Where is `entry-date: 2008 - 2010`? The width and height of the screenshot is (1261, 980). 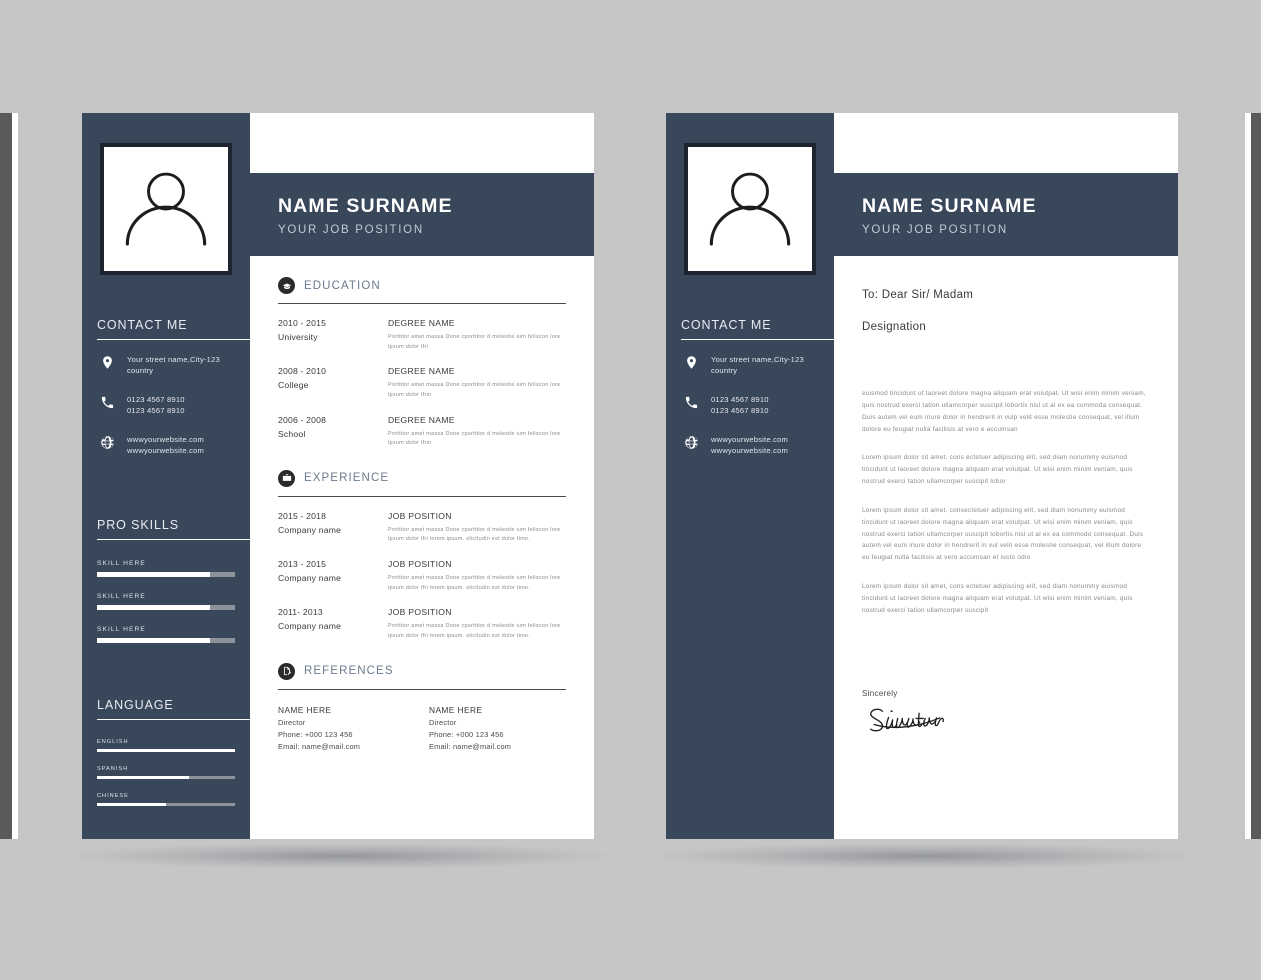 entry-date: 2008 - 2010 is located at coordinates (302, 371).